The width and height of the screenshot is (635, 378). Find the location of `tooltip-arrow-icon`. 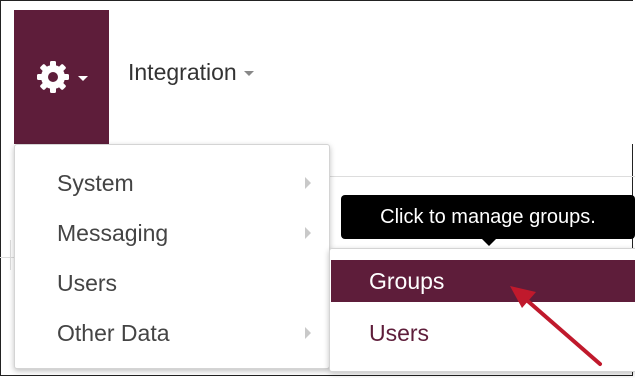

tooltip-arrow-icon is located at coordinates (489, 242).